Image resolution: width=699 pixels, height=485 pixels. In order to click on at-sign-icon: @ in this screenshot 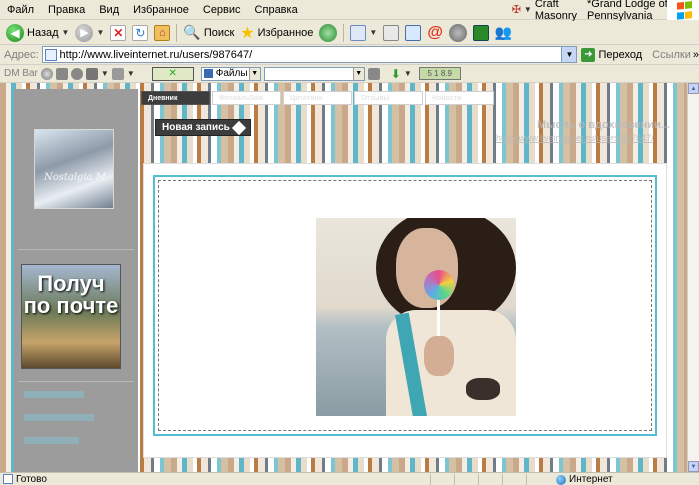, I will do `click(435, 32)`.